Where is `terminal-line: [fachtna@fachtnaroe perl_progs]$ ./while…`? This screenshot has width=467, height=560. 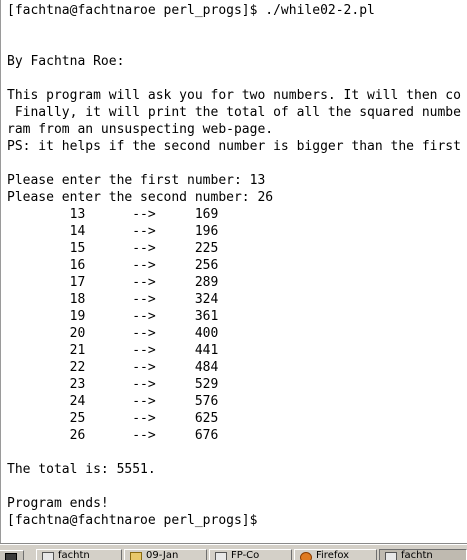 terminal-line: [fachtna@fachtnaroe perl_progs]$ ./while… is located at coordinates (191, 10).